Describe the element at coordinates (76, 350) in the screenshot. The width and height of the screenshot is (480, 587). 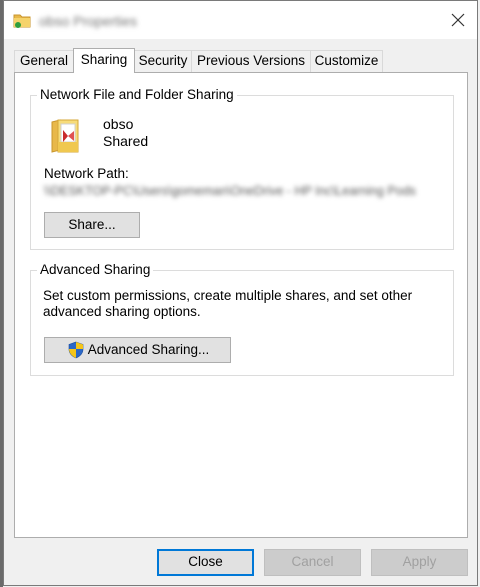
I see `uac-shield-icon` at that location.